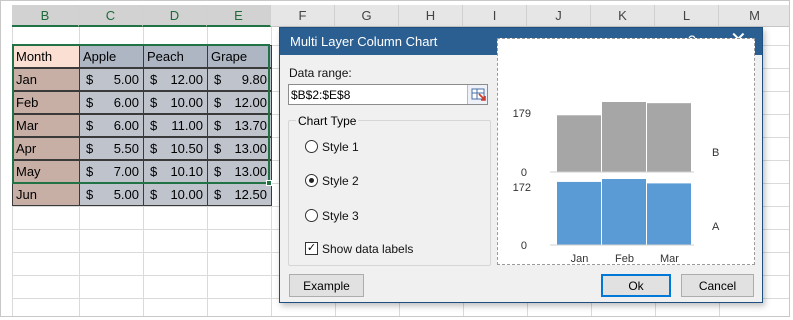 Image resolution: width=793 pixels, height=320 pixels. What do you see at coordinates (326, 285) in the screenshot?
I see `example-button: Example` at bounding box center [326, 285].